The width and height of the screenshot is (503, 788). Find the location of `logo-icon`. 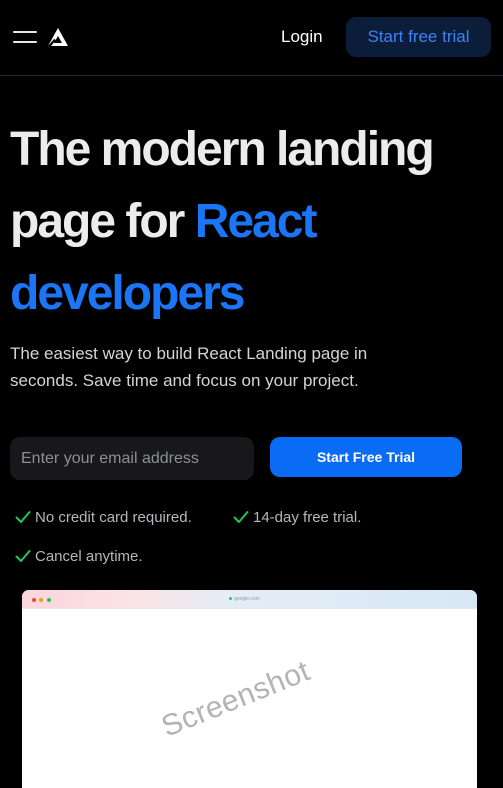

logo-icon is located at coordinates (58, 37).